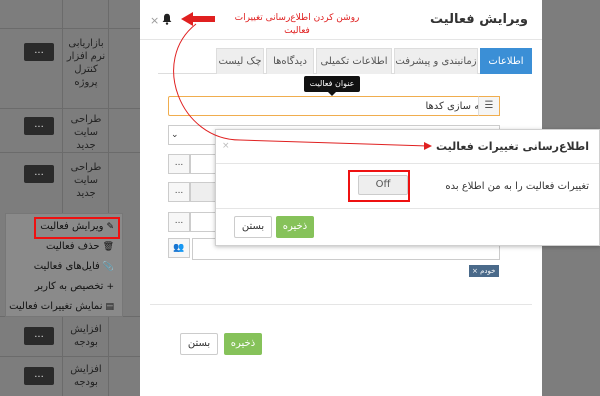  I want to click on tab-main-info: اطلاعات اصلی, so click(506, 70).